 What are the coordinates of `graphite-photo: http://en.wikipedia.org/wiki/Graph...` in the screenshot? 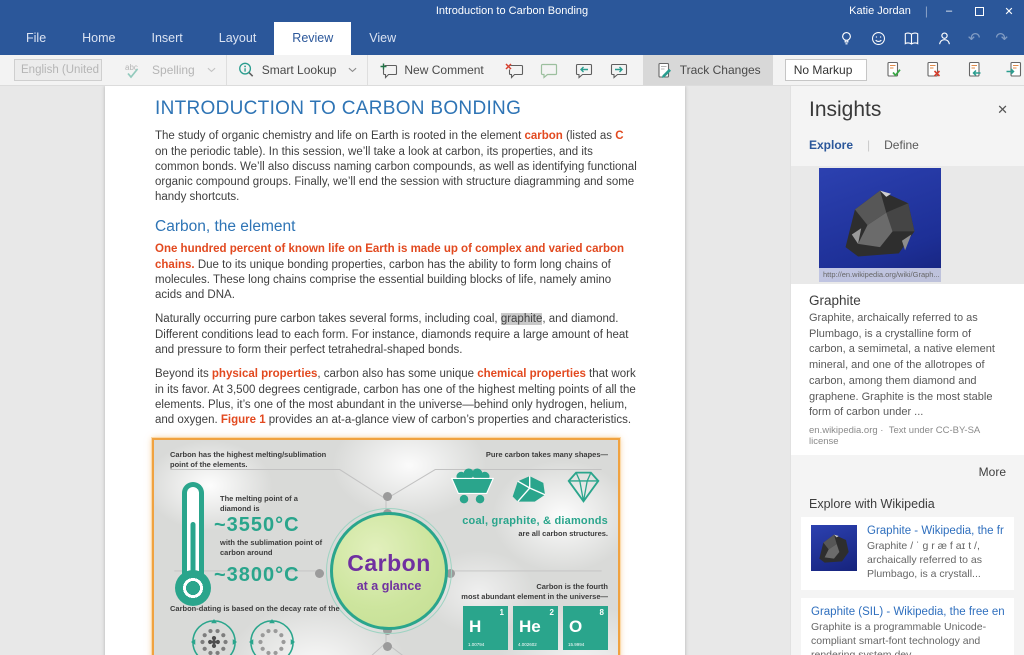 It's located at (880, 225).